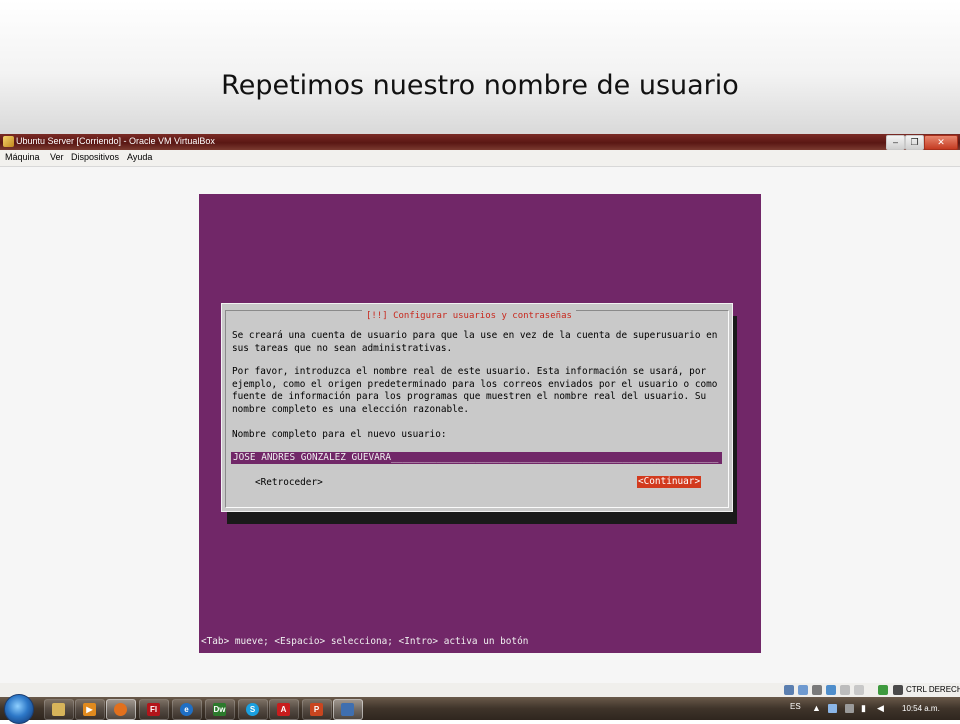 This screenshot has height=724, width=960. What do you see at coordinates (803, 690) in the screenshot?
I see `optical-drive-icon` at bounding box center [803, 690].